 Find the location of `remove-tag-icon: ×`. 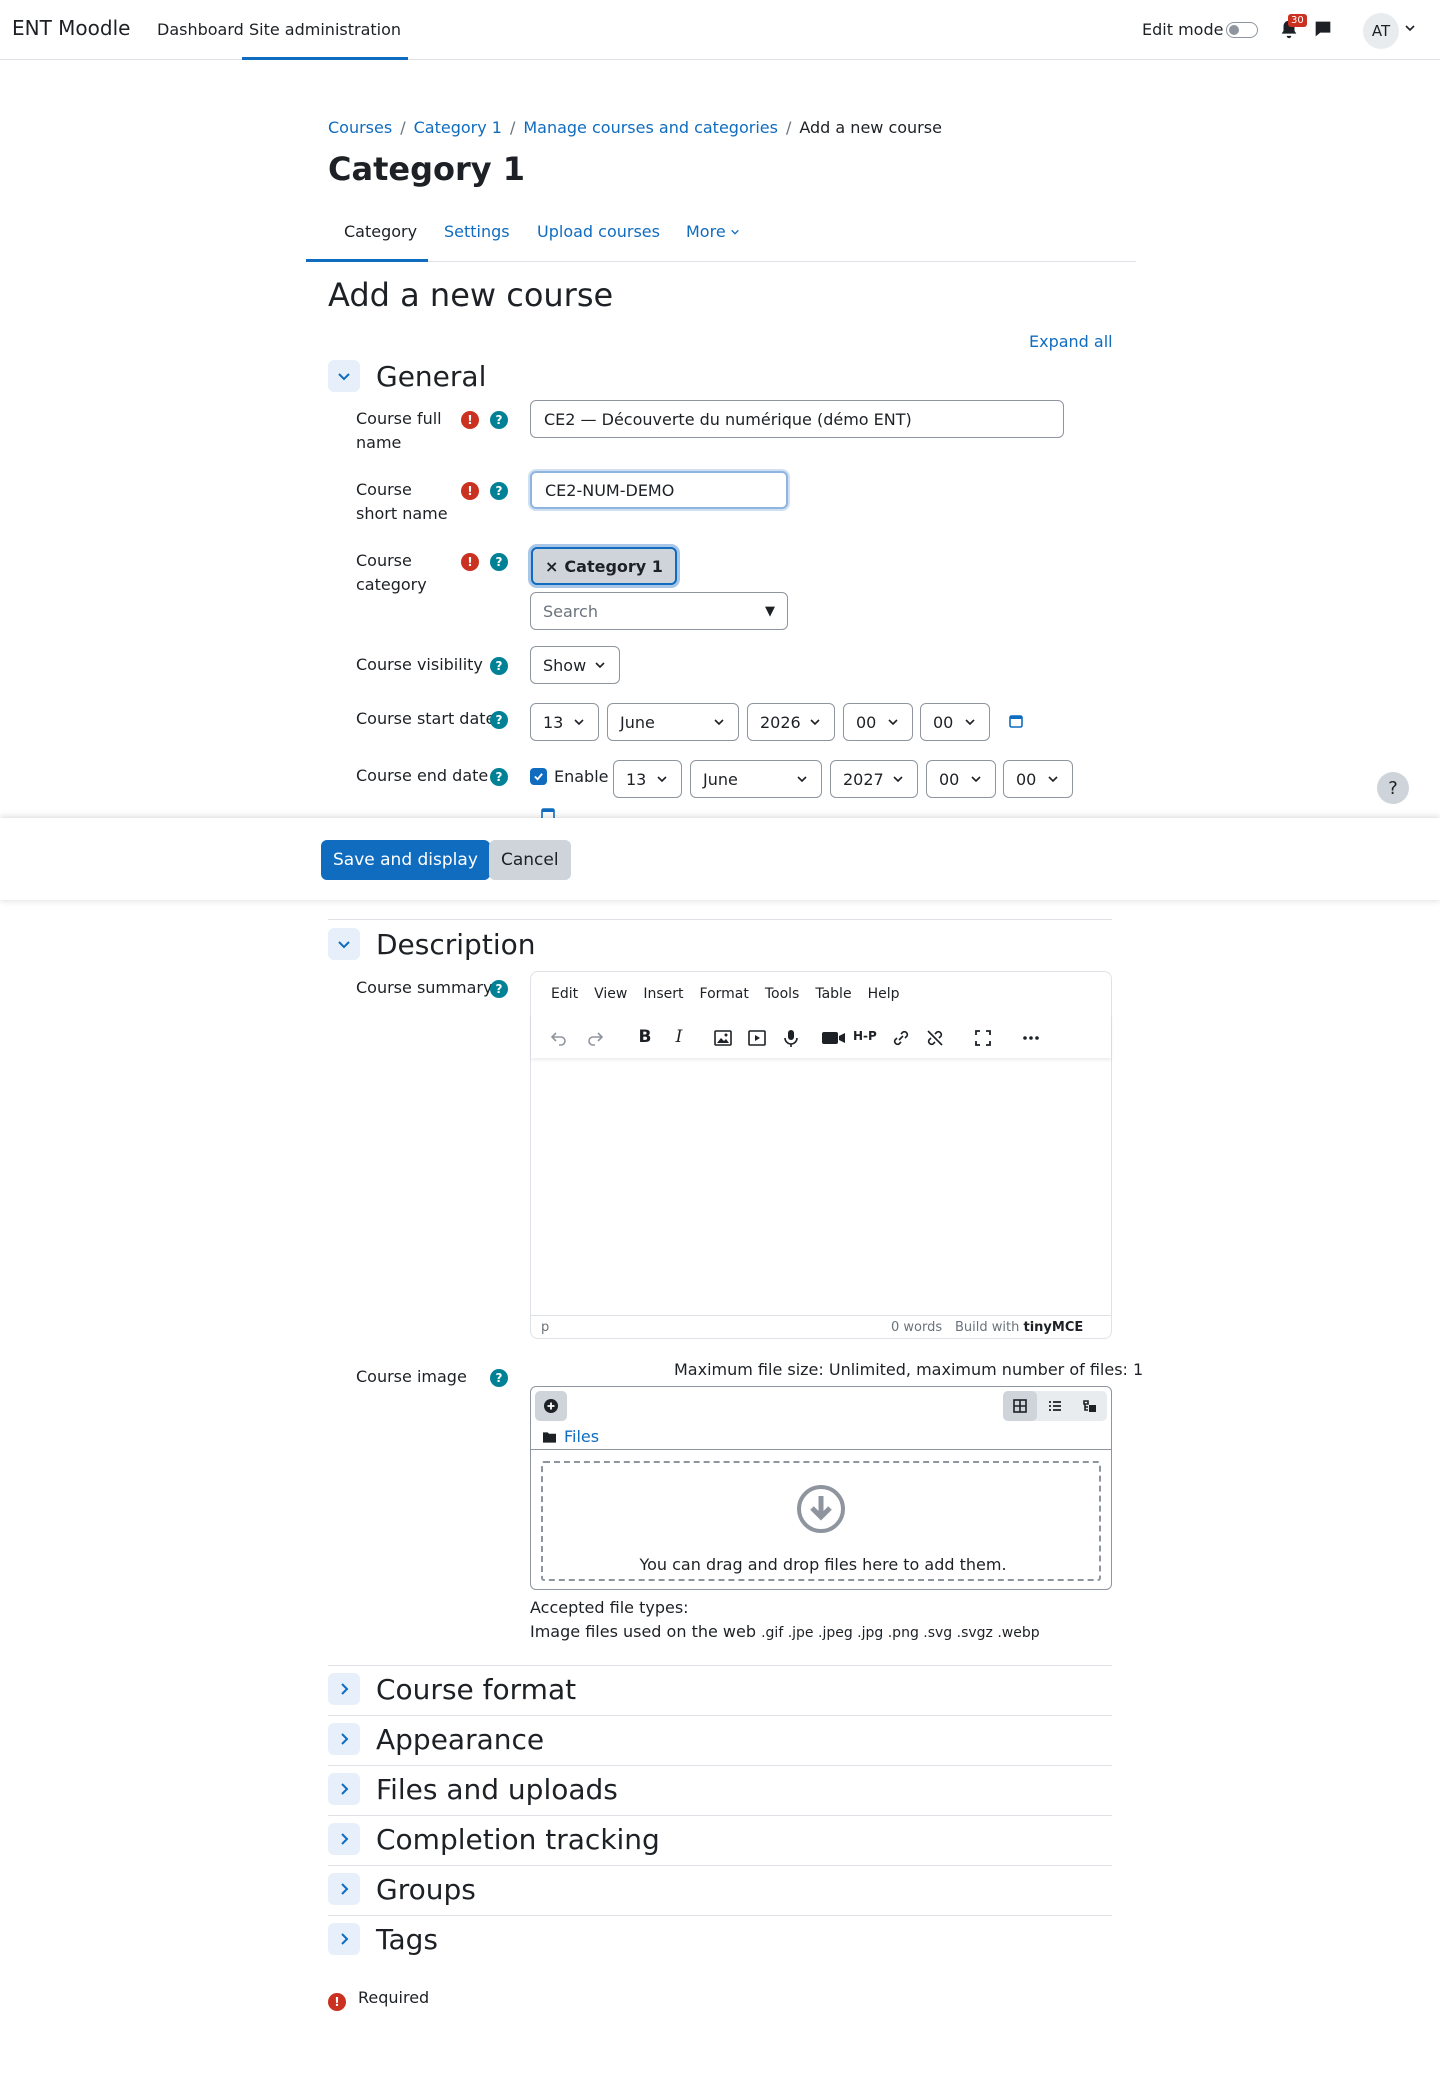

remove-tag-icon: × is located at coordinates (551, 566).